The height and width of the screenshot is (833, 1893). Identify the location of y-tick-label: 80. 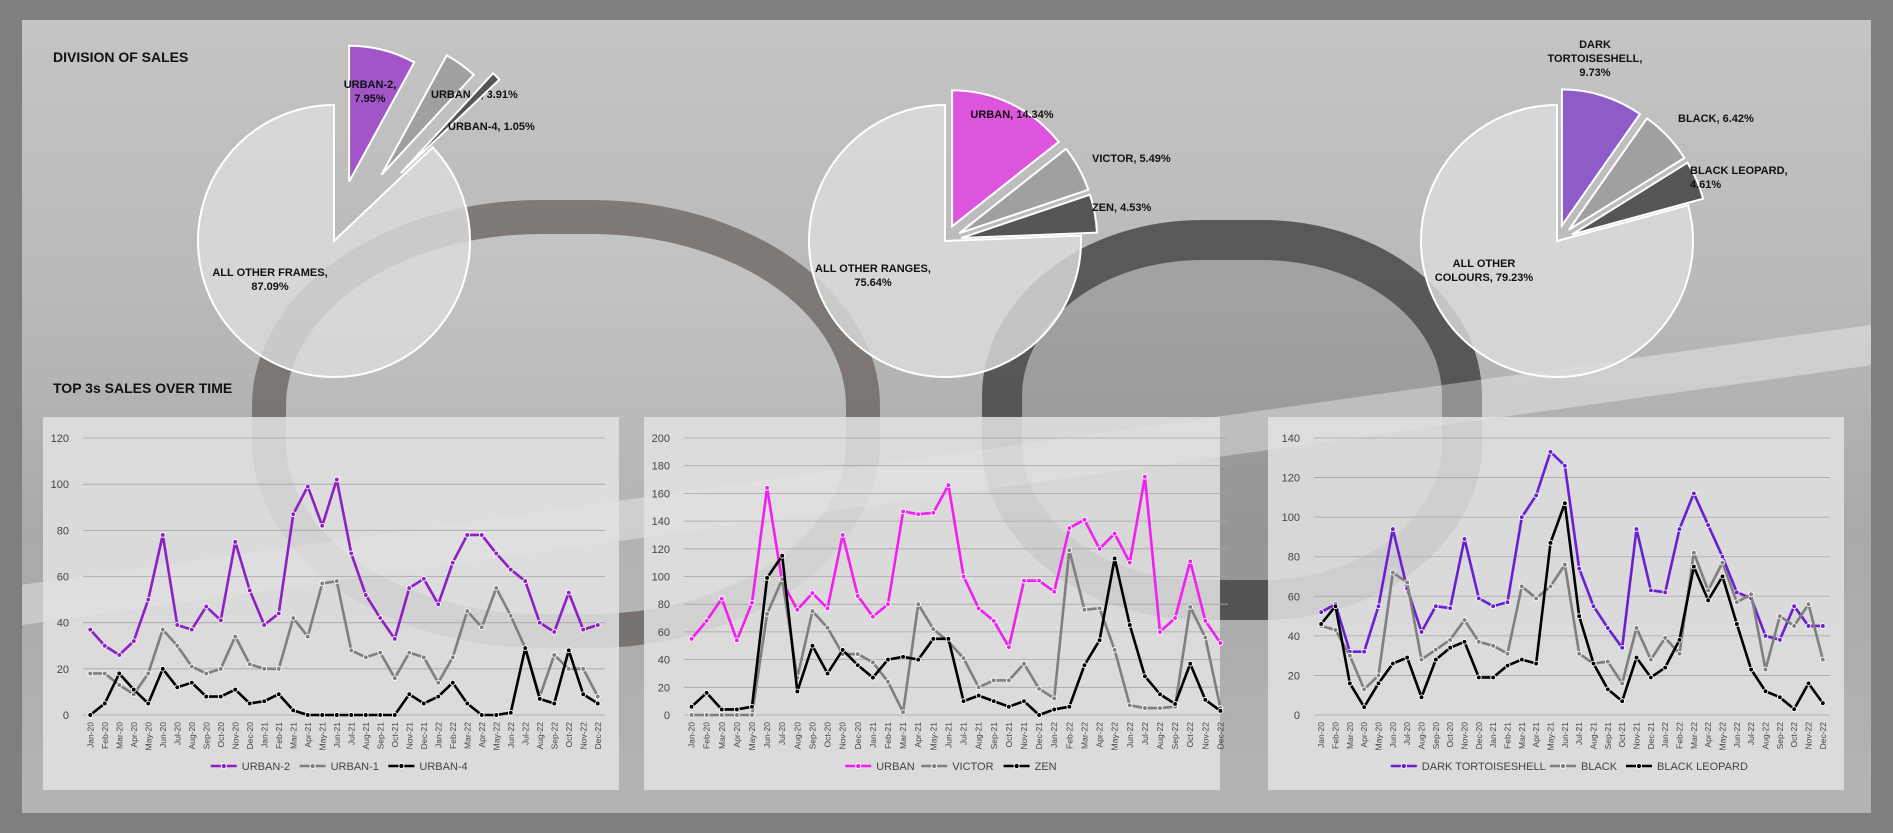
(63, 531).